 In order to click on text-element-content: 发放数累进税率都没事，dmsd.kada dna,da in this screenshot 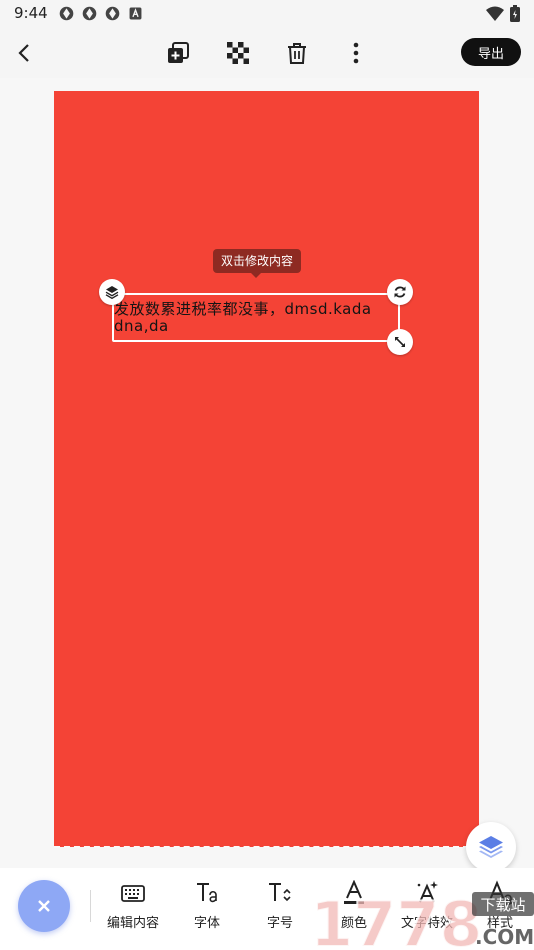, I will do `click(264, 320)`.